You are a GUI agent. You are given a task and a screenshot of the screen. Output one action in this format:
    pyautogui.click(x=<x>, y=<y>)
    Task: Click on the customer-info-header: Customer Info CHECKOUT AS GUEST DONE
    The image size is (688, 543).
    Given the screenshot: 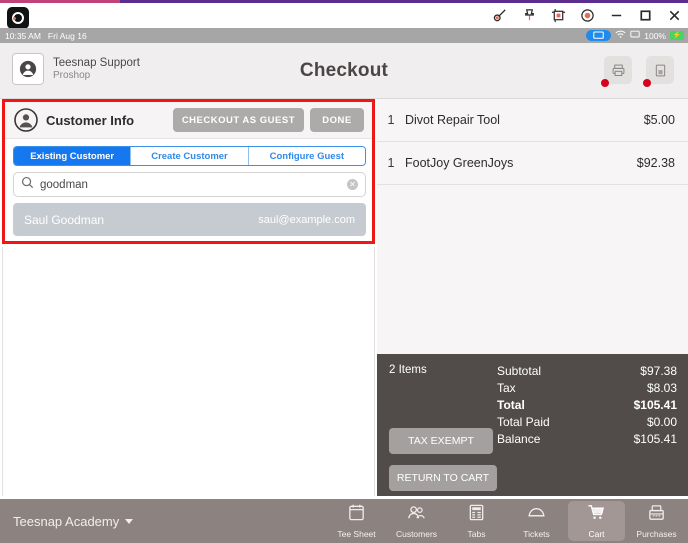 What is the action you would take?
    pyautogui.click(x=188, y=120)
    